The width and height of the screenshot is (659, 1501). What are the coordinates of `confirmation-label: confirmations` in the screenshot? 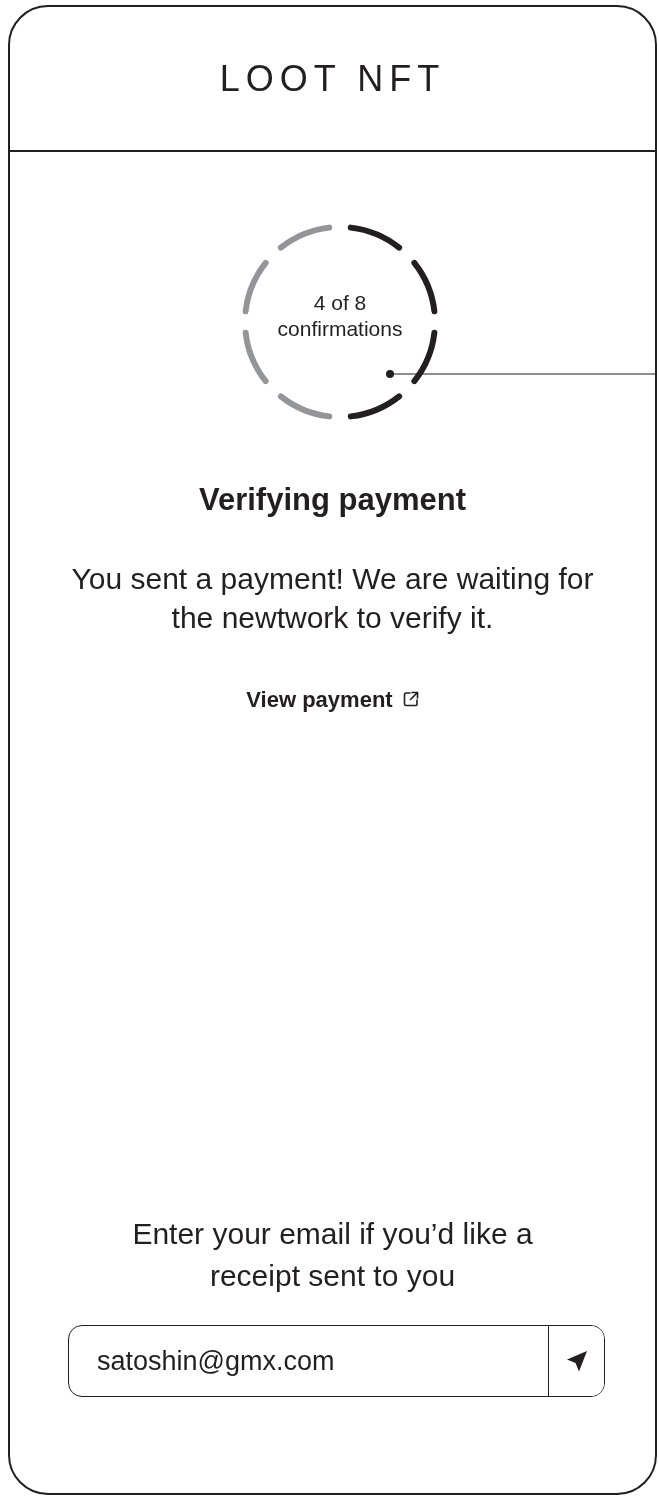 It's located at (340, 329).